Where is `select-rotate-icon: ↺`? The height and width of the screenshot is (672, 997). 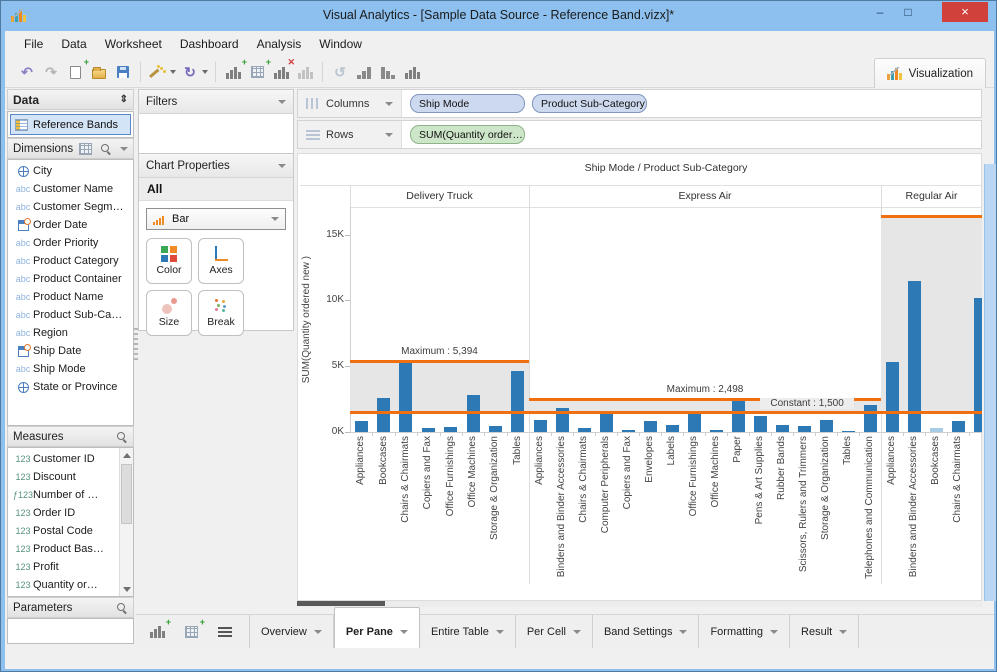 select-rotate-icon: ↺ is located at coordinates (340, 72).